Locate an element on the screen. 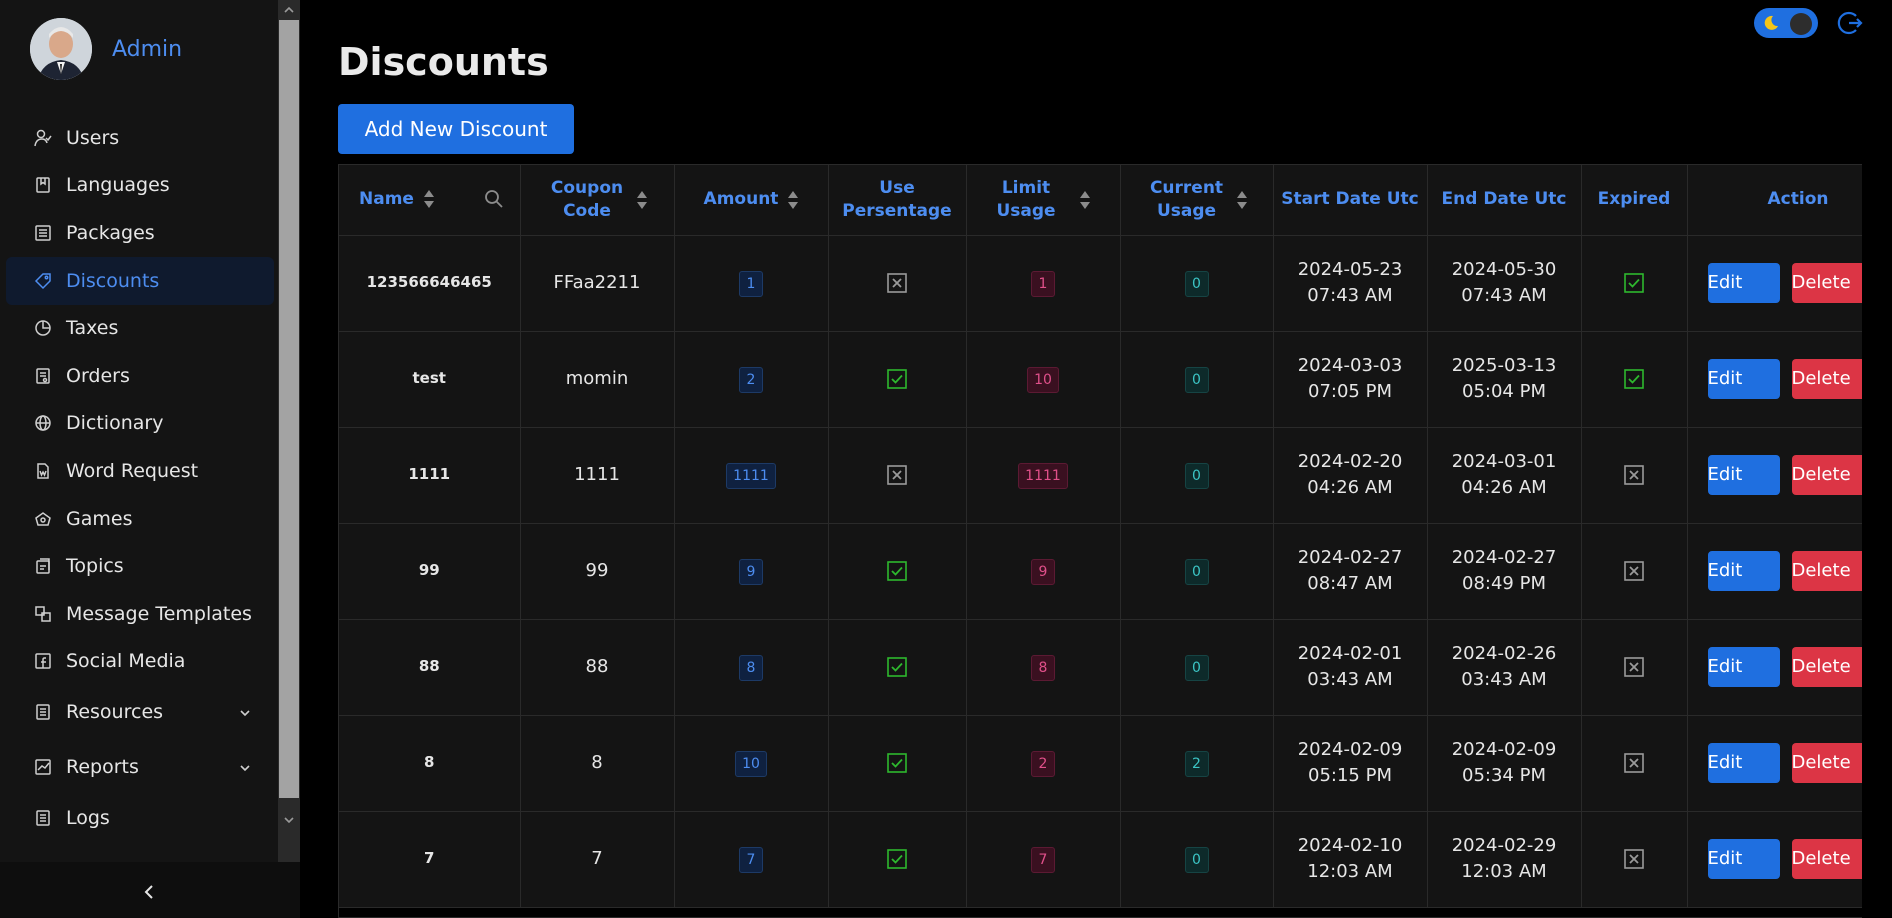 The height and width of the screenshot is (918, 1892). sidebar-item-topics: Topics is located at coordinates (140, 566).